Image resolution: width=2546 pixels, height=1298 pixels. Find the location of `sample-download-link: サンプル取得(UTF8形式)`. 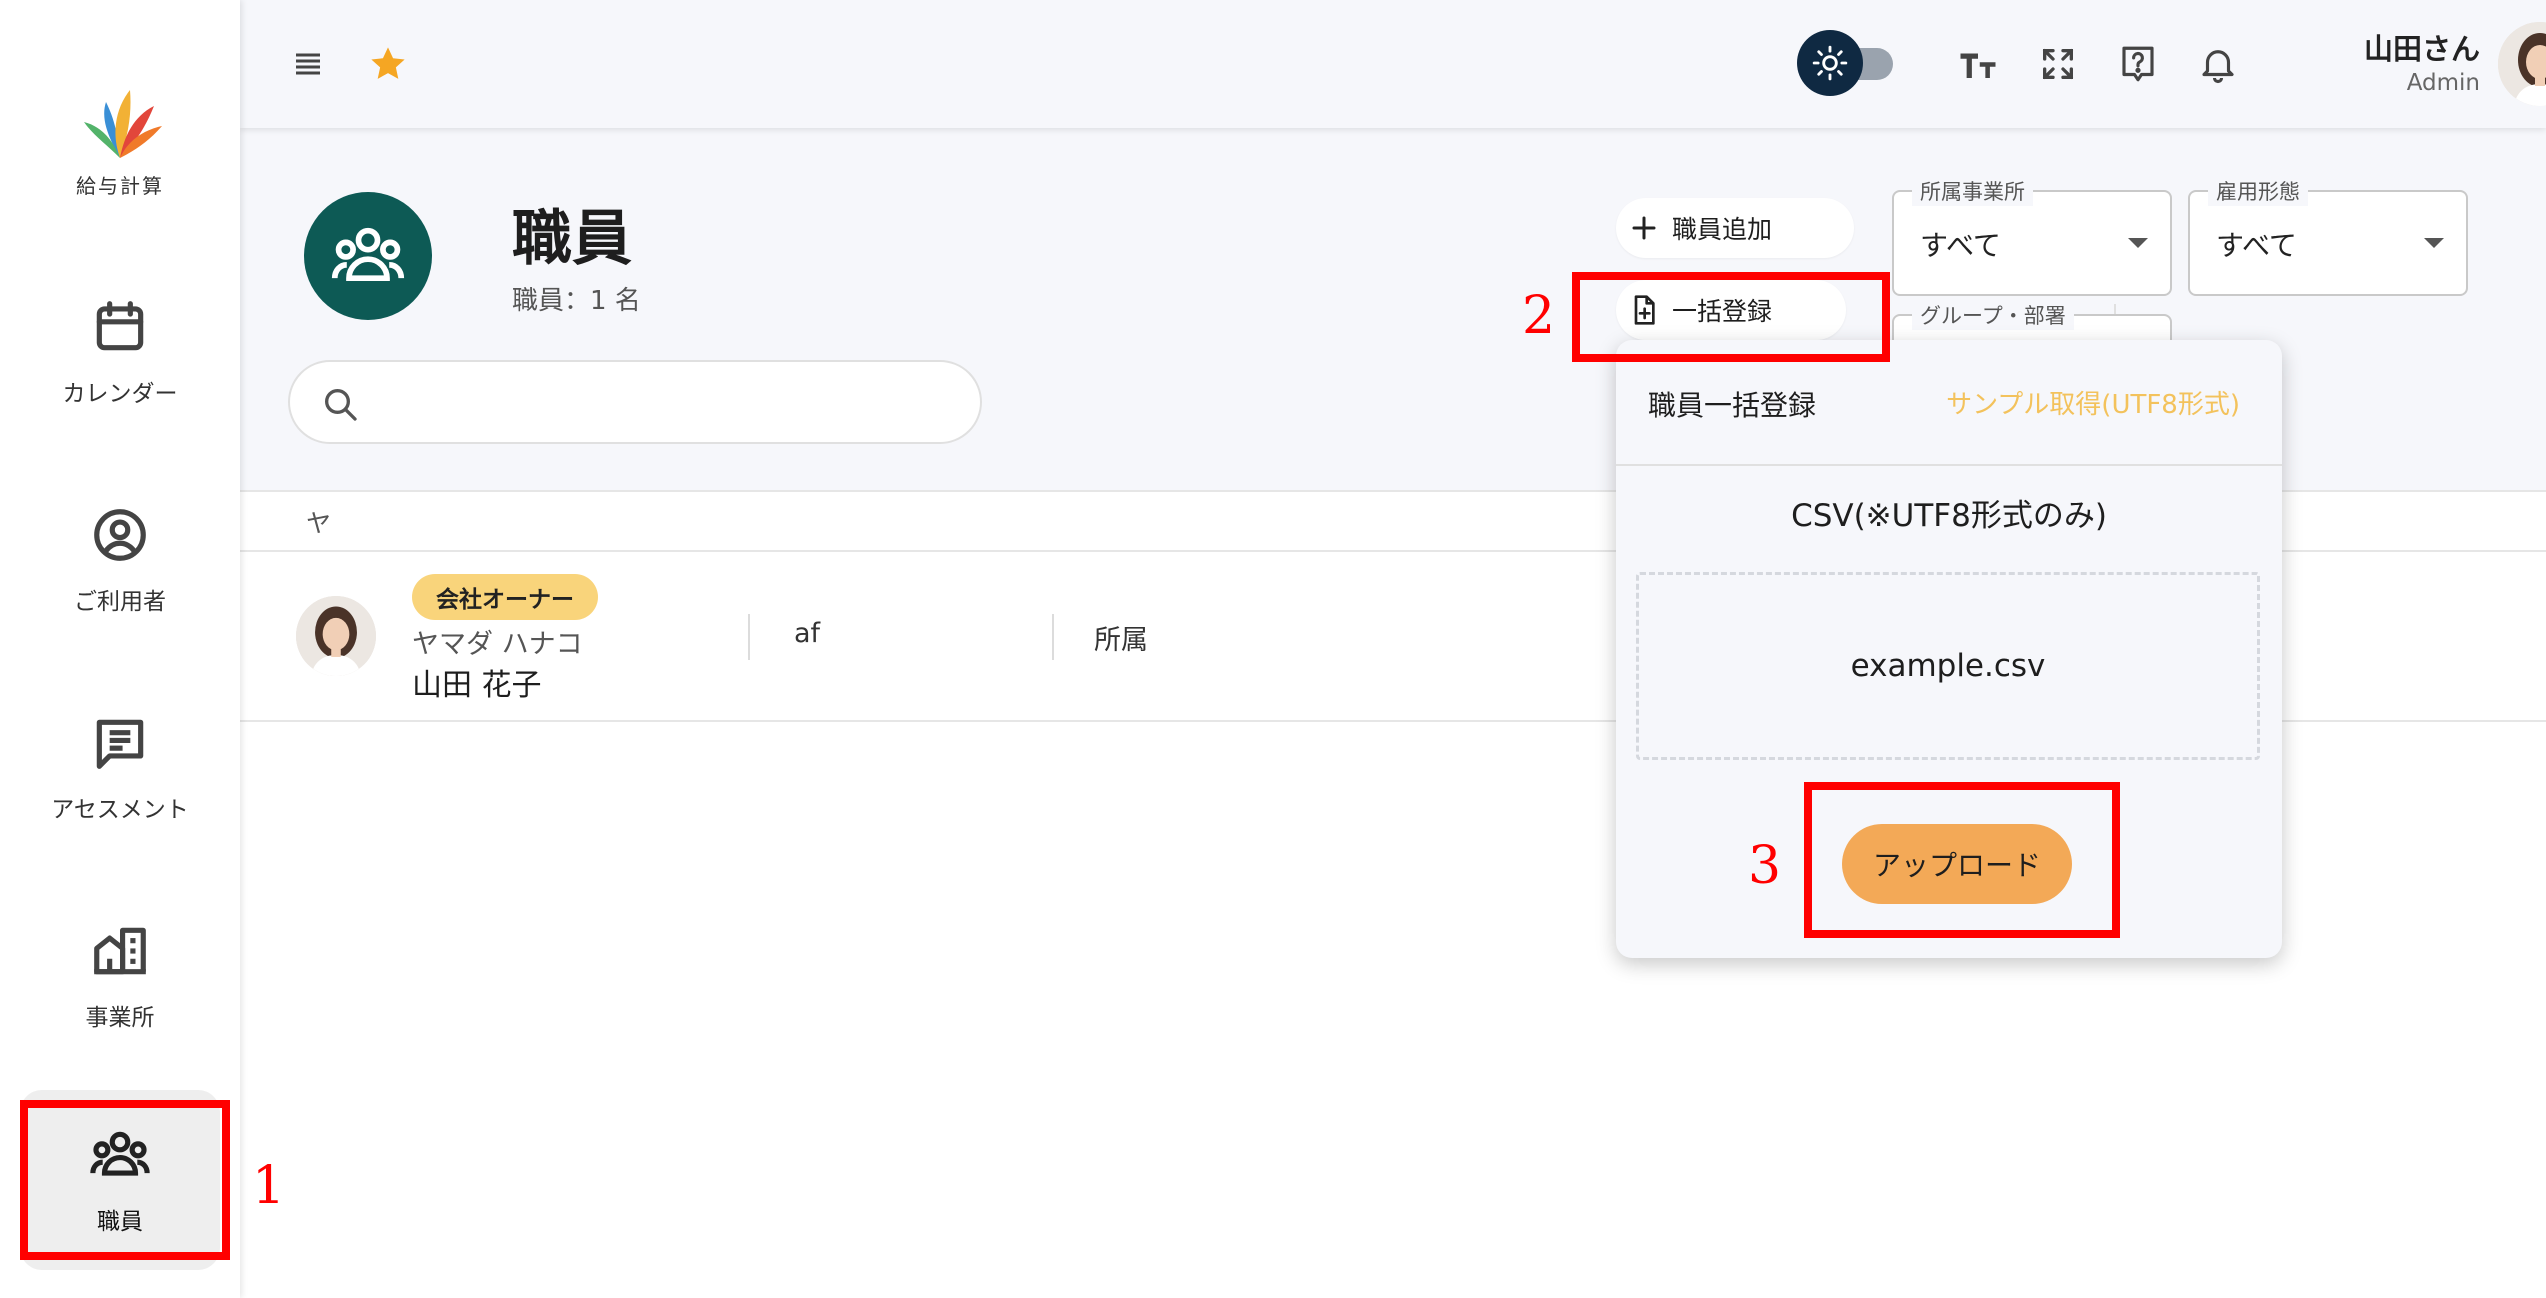

sample-download-link: サンプル取得(UTF8形式) is located at coordinates (2093, 402).